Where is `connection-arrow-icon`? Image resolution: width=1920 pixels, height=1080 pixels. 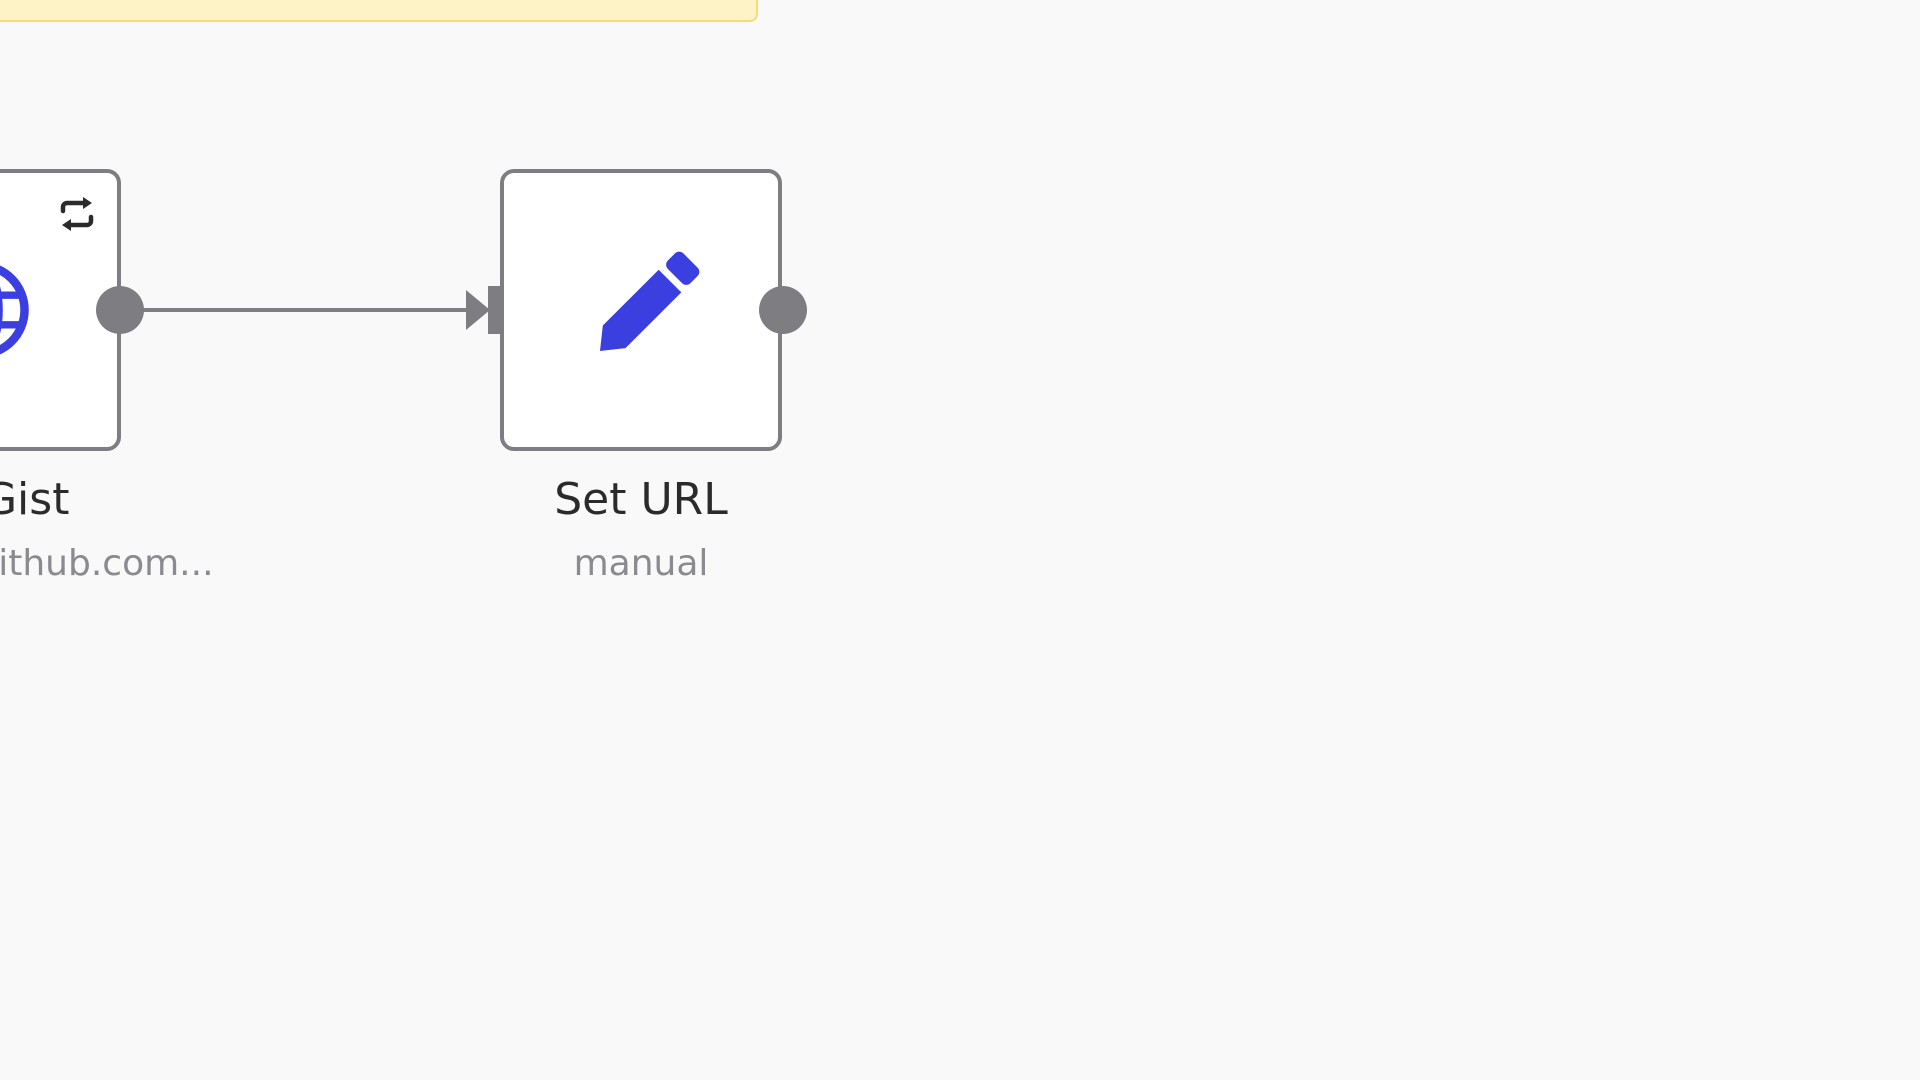
connection-arrow-icon is located at coordinates (478, 310).